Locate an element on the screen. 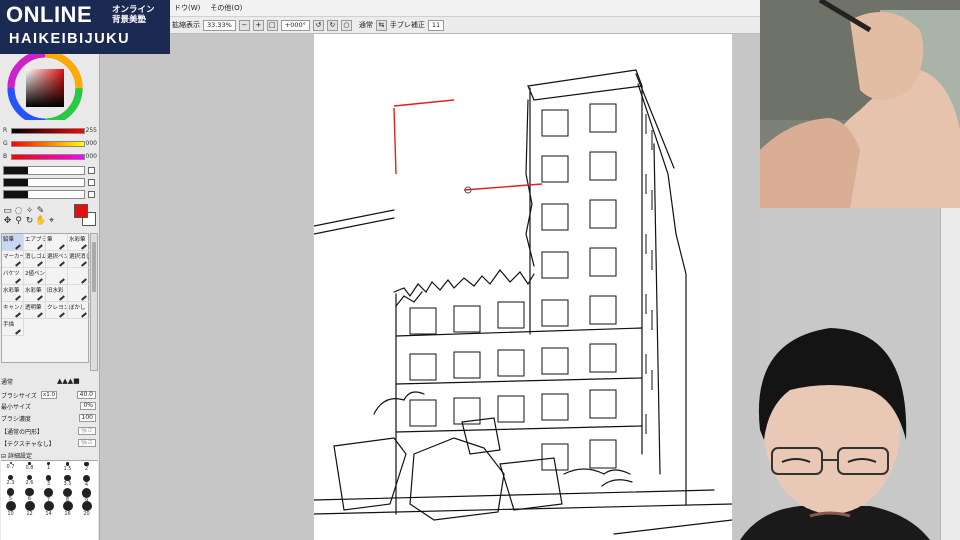 The image size is (960, 540). brush-tool: キャンバス is located at coordinates (13, 310).